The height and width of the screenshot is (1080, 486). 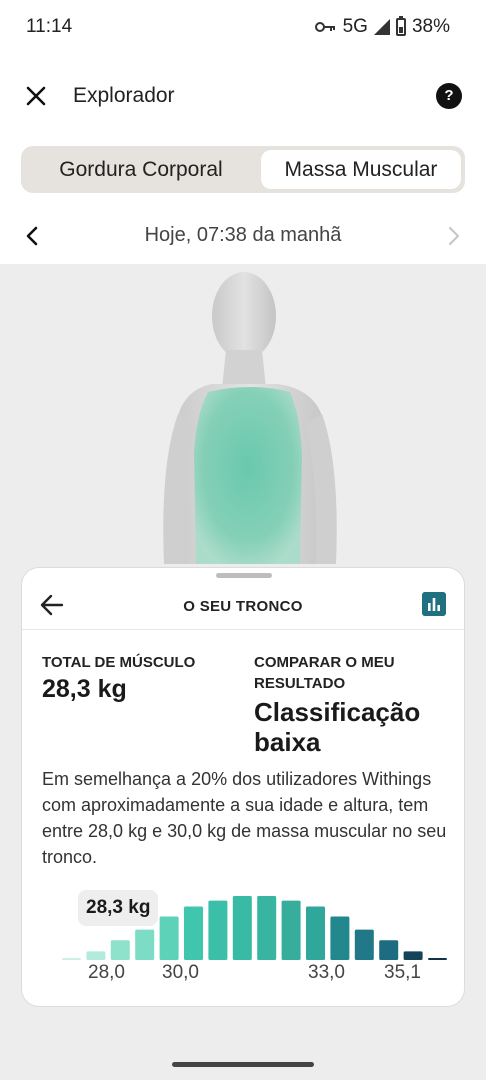 I want to click on user-value-callout: 28,3 kg, so click(x=118, y=908).